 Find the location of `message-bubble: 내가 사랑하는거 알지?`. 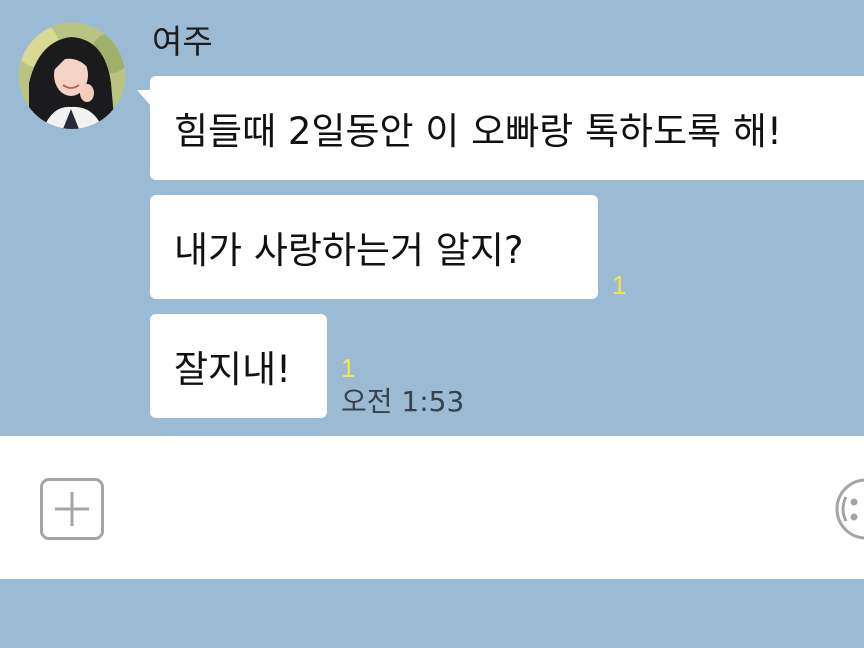

message-bubble: 내가 사랑하는거 알지? is located at coordinates (374, 247).